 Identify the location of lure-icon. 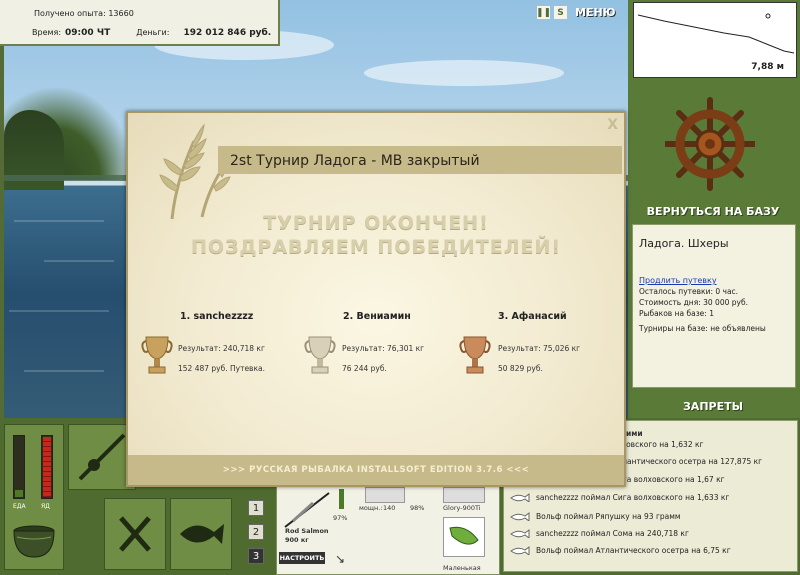
(464, 535).